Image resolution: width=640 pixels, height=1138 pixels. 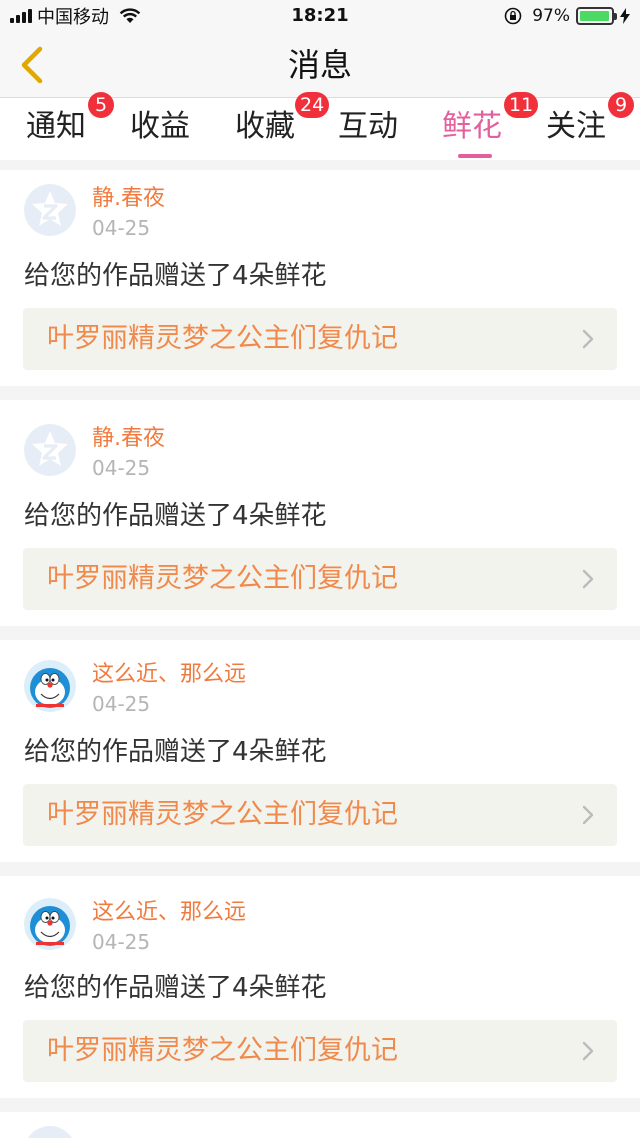 What do you see at coordinates (320, 16) in the screenshot?
I see `status-bar: 中国移动 18:21 97%` at bounding box center [320, 16].